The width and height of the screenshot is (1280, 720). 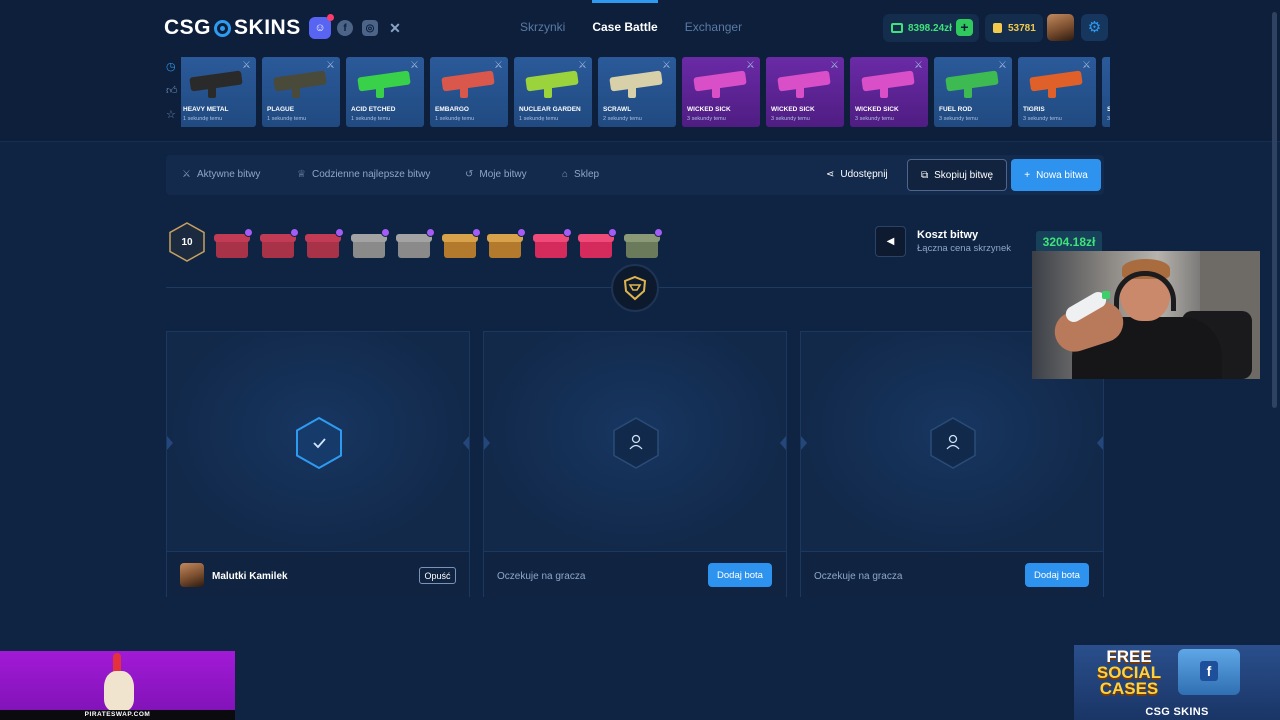 I want to click on discord-icon: ☺, so click(x=321, y=26).